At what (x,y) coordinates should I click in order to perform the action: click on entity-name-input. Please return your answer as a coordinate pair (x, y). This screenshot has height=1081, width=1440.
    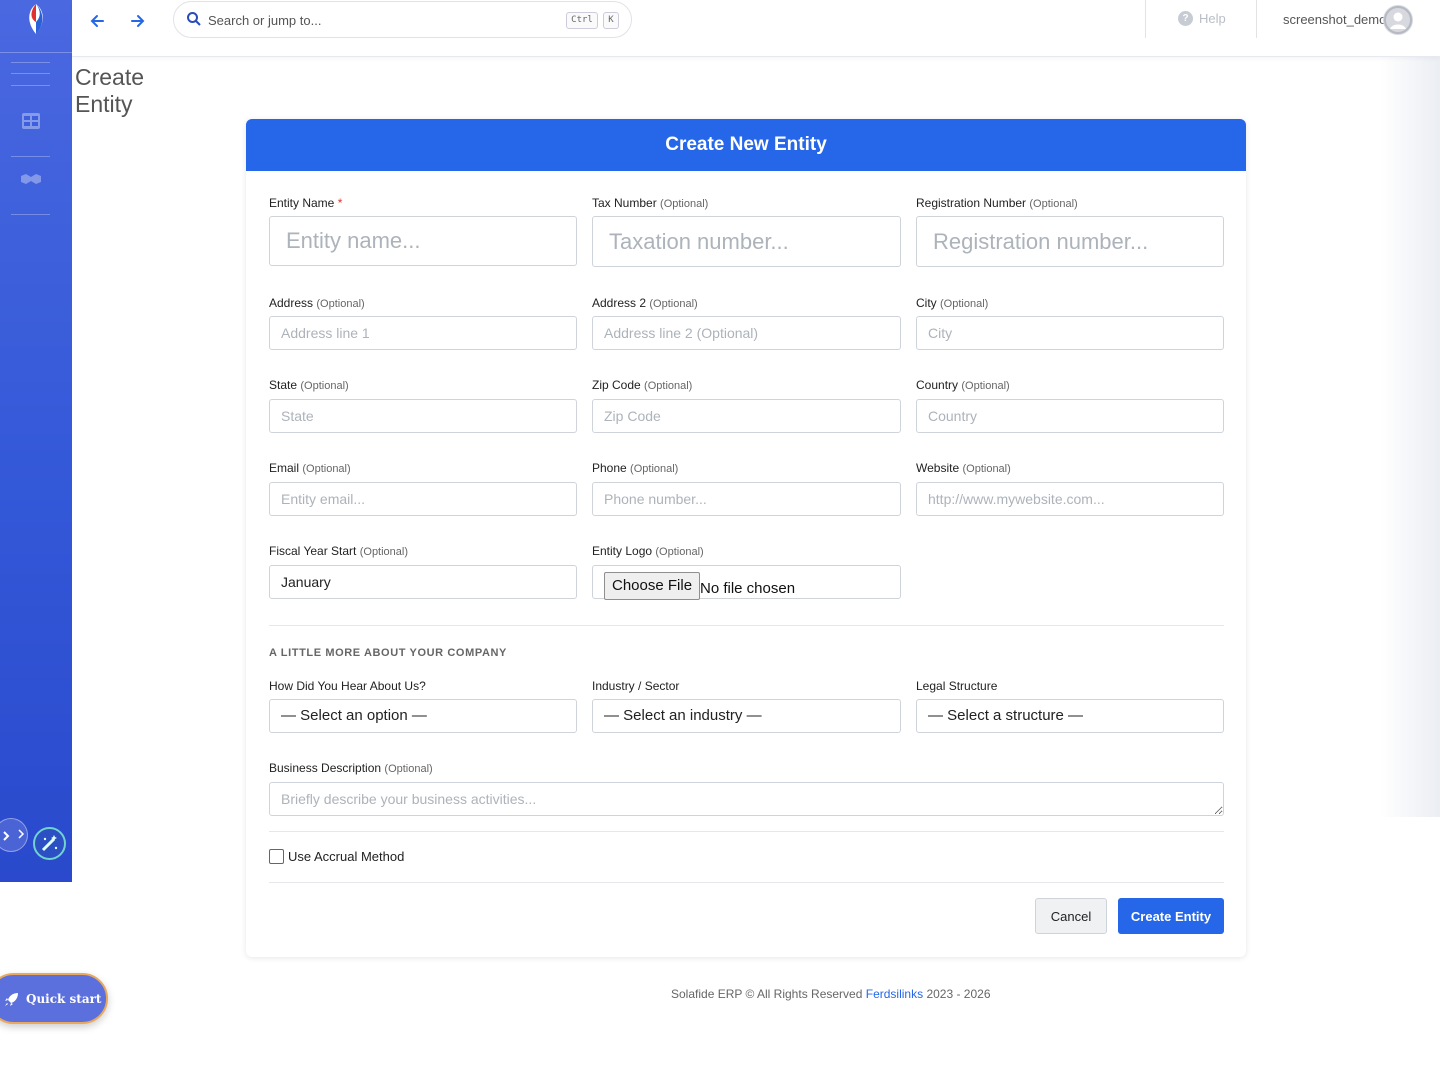
    Looking at the image, I should click on (423, 241).